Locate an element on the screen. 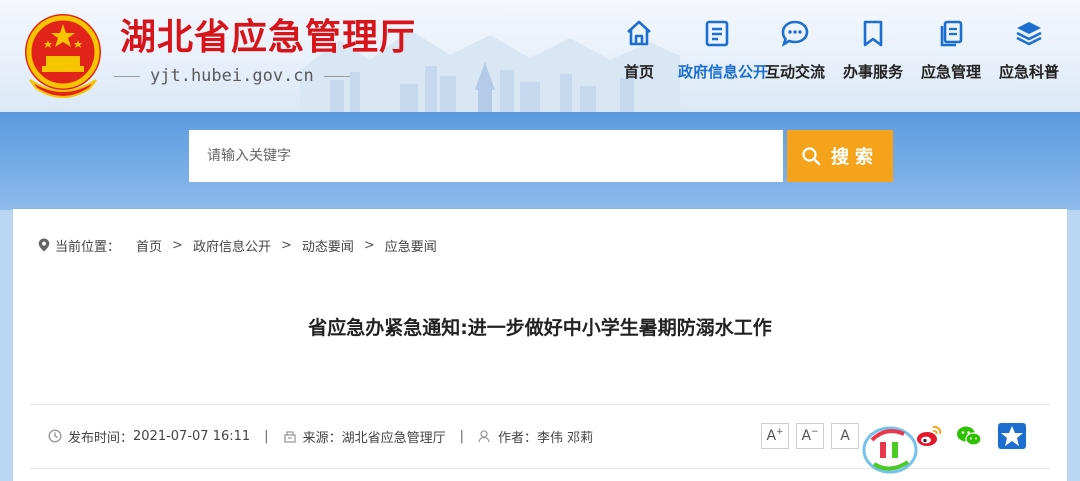  article-title: 省应急办紧急通知:进一步做好中小学生暑期防溺水工作 is located at coordinates (540, 328).